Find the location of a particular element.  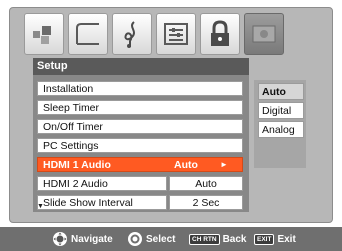

nav-hint-back: CH RTN Back is located at coordinates (217, 239).